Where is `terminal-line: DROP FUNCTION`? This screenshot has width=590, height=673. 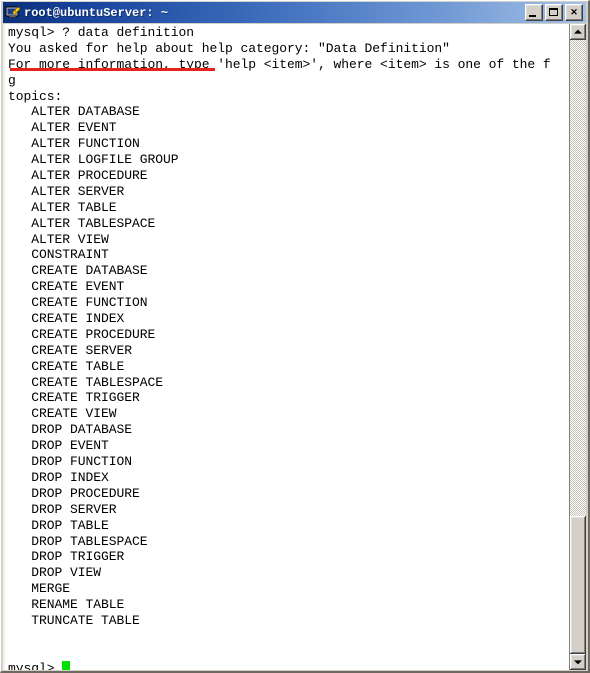
terminal-line: DROP FUNCTION is located at coordinates (70, 462).